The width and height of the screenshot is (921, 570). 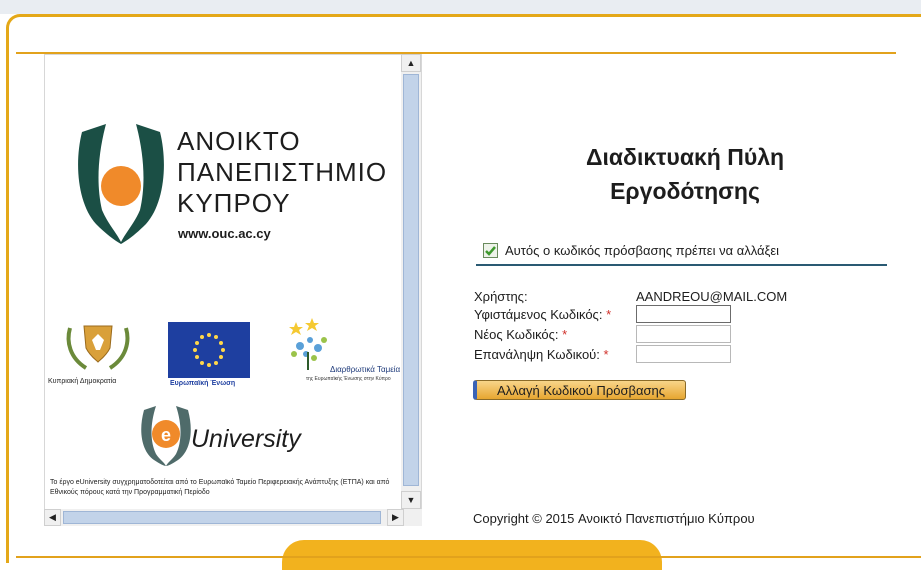 I want to click on footer-tab, so click(x=472, y=555).